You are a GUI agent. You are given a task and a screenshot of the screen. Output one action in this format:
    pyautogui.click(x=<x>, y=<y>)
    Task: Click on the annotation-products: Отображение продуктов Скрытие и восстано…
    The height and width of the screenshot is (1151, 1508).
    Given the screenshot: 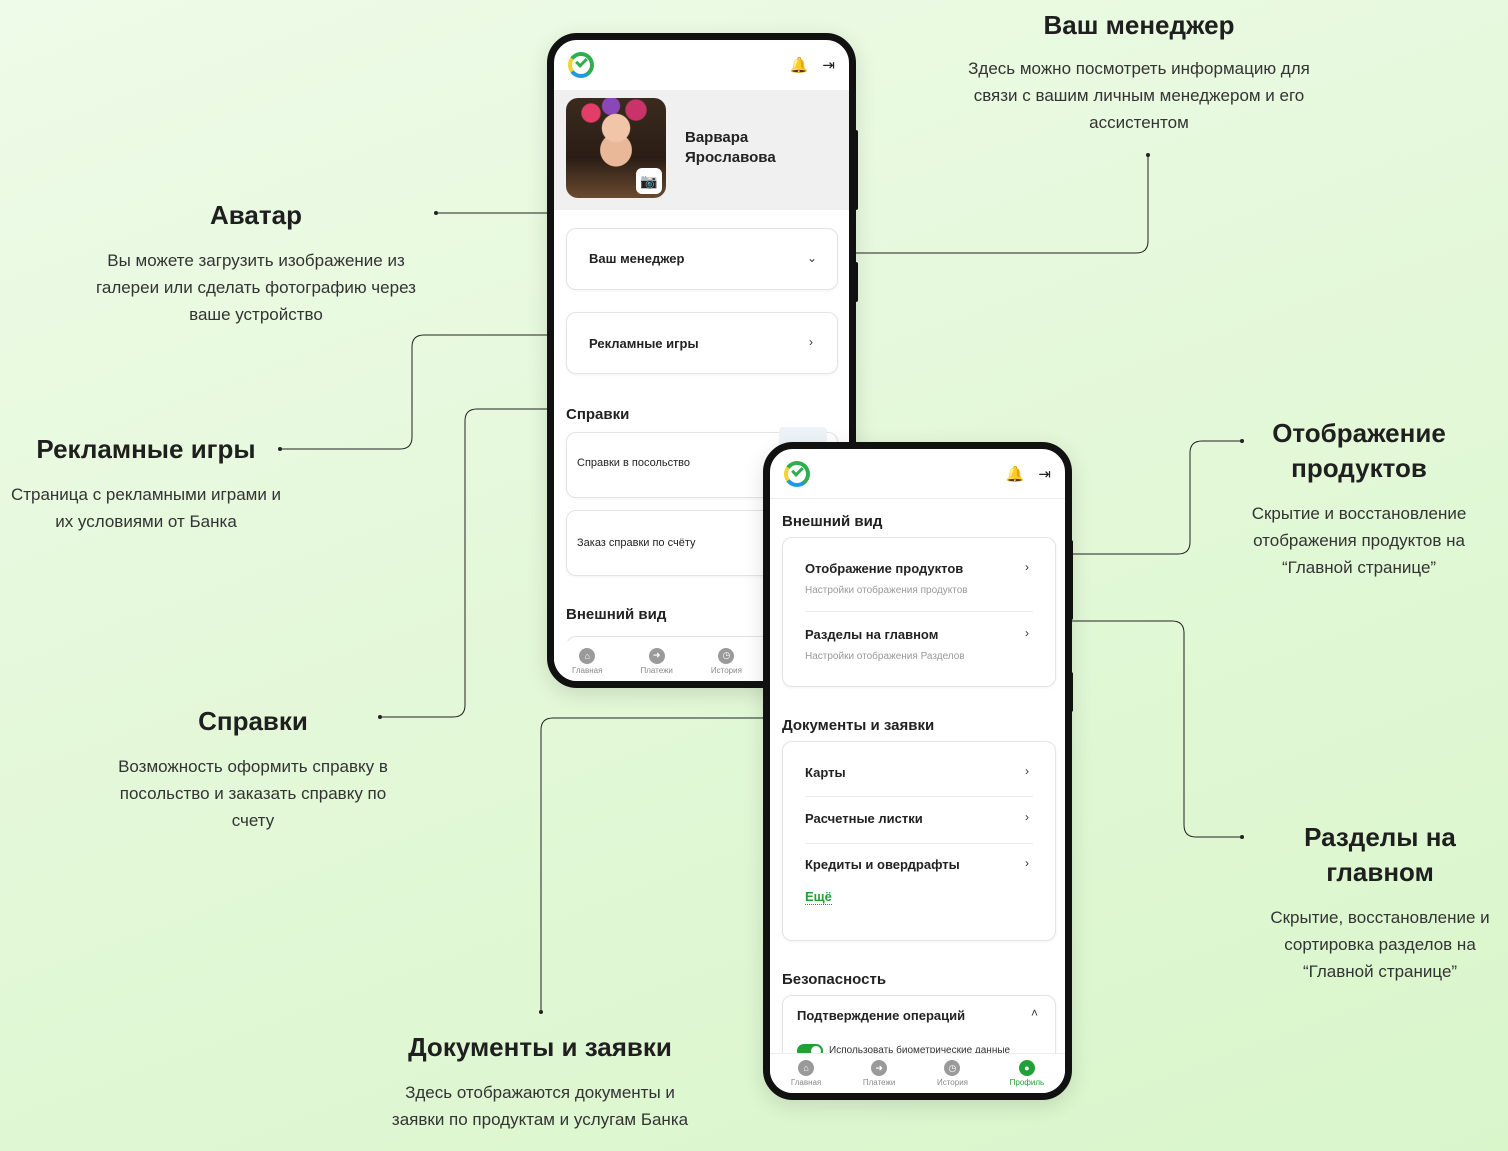 What is the action you would take?
    pyautogui.click(x=1359, y=498)
    